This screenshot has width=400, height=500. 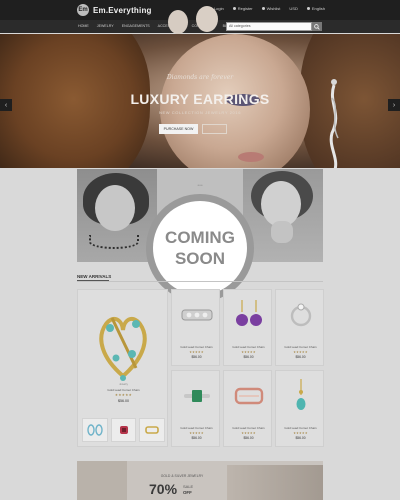 I want to click on banner-image-left, so click(x=117, y=215).